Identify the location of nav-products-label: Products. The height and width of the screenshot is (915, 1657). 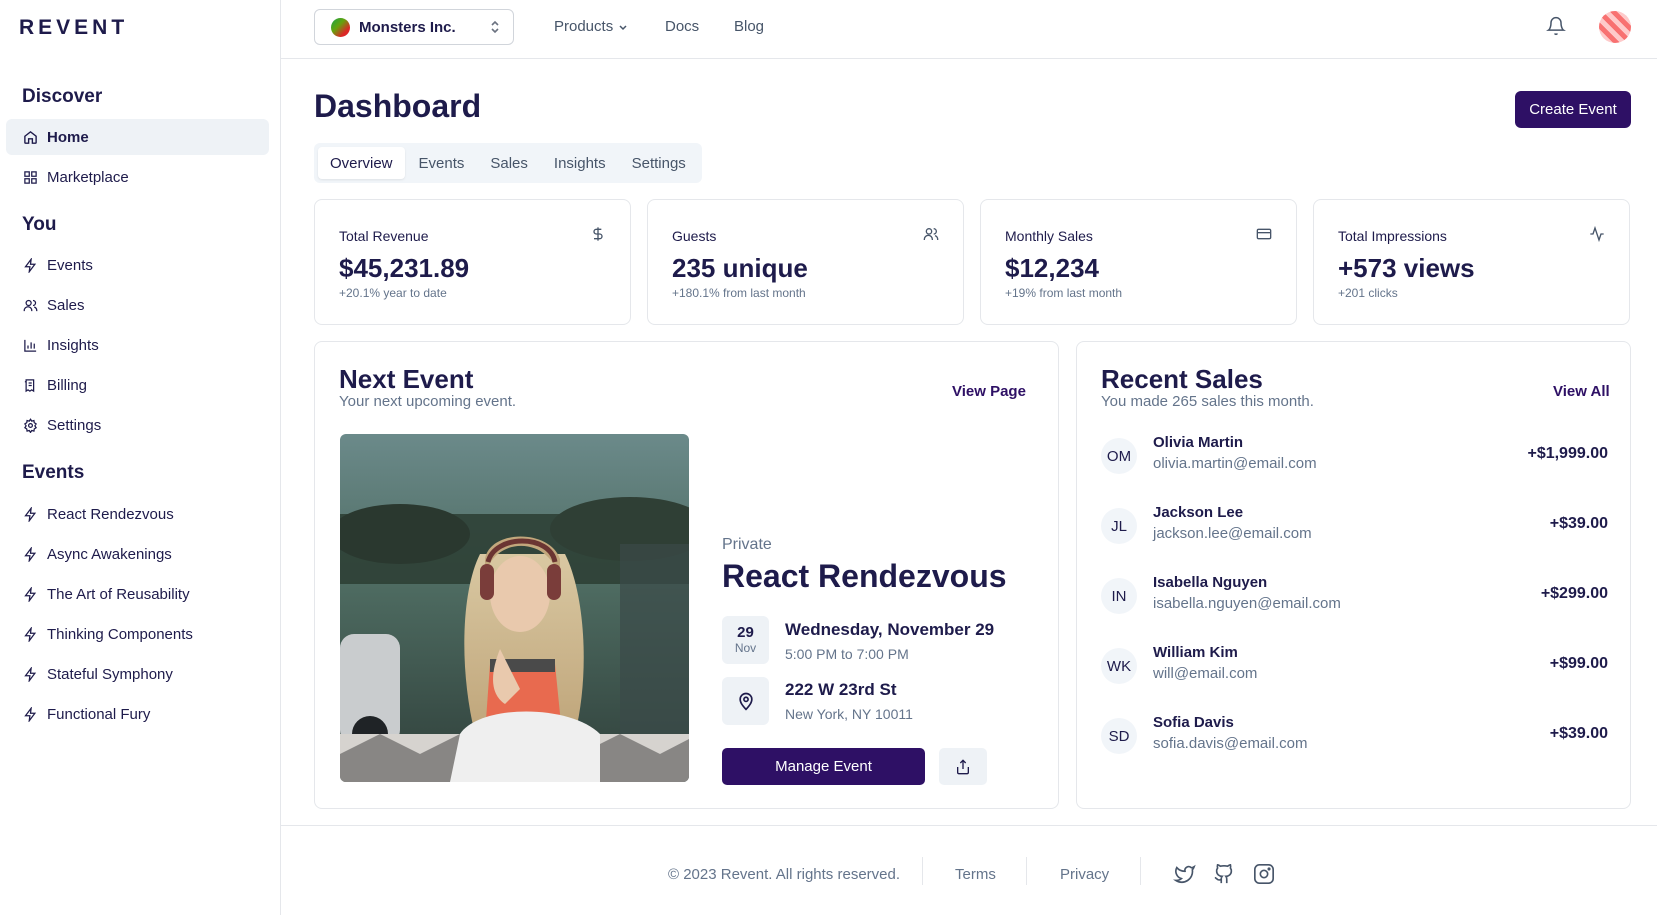
(584, 26).